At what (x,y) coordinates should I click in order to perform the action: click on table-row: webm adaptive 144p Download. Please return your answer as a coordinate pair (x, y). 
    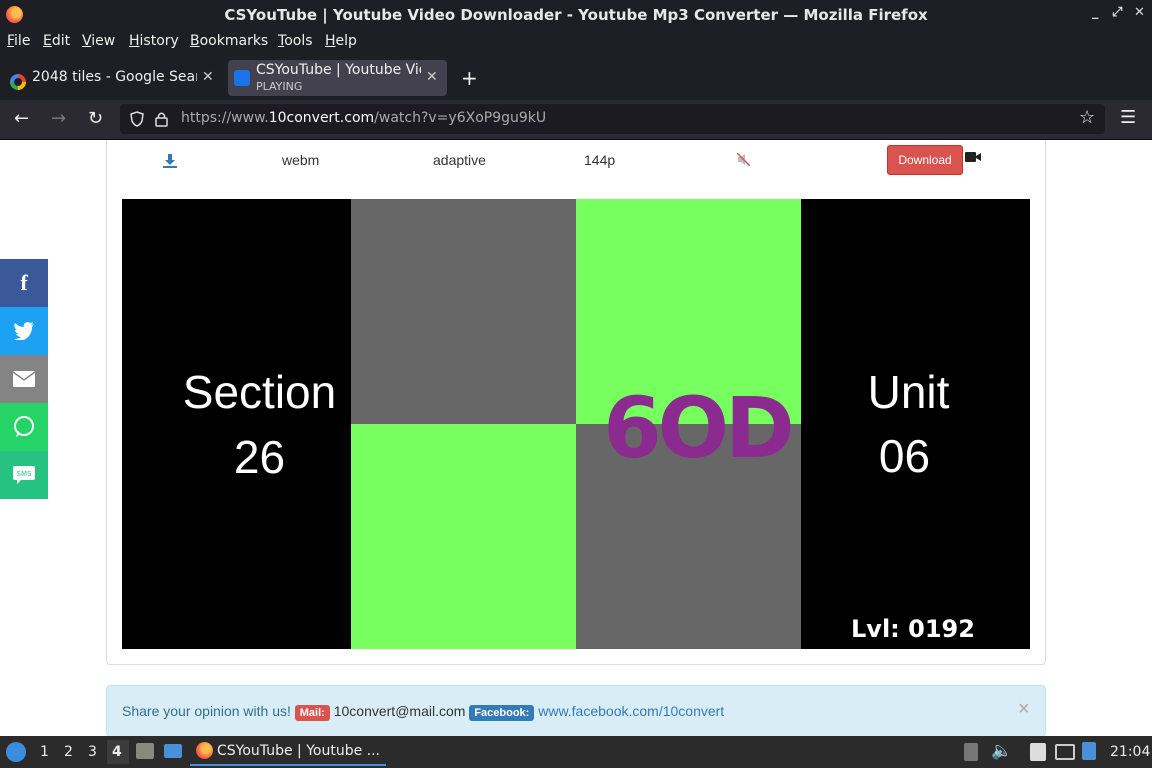
    Looking at the image, I should click on (576, 161).